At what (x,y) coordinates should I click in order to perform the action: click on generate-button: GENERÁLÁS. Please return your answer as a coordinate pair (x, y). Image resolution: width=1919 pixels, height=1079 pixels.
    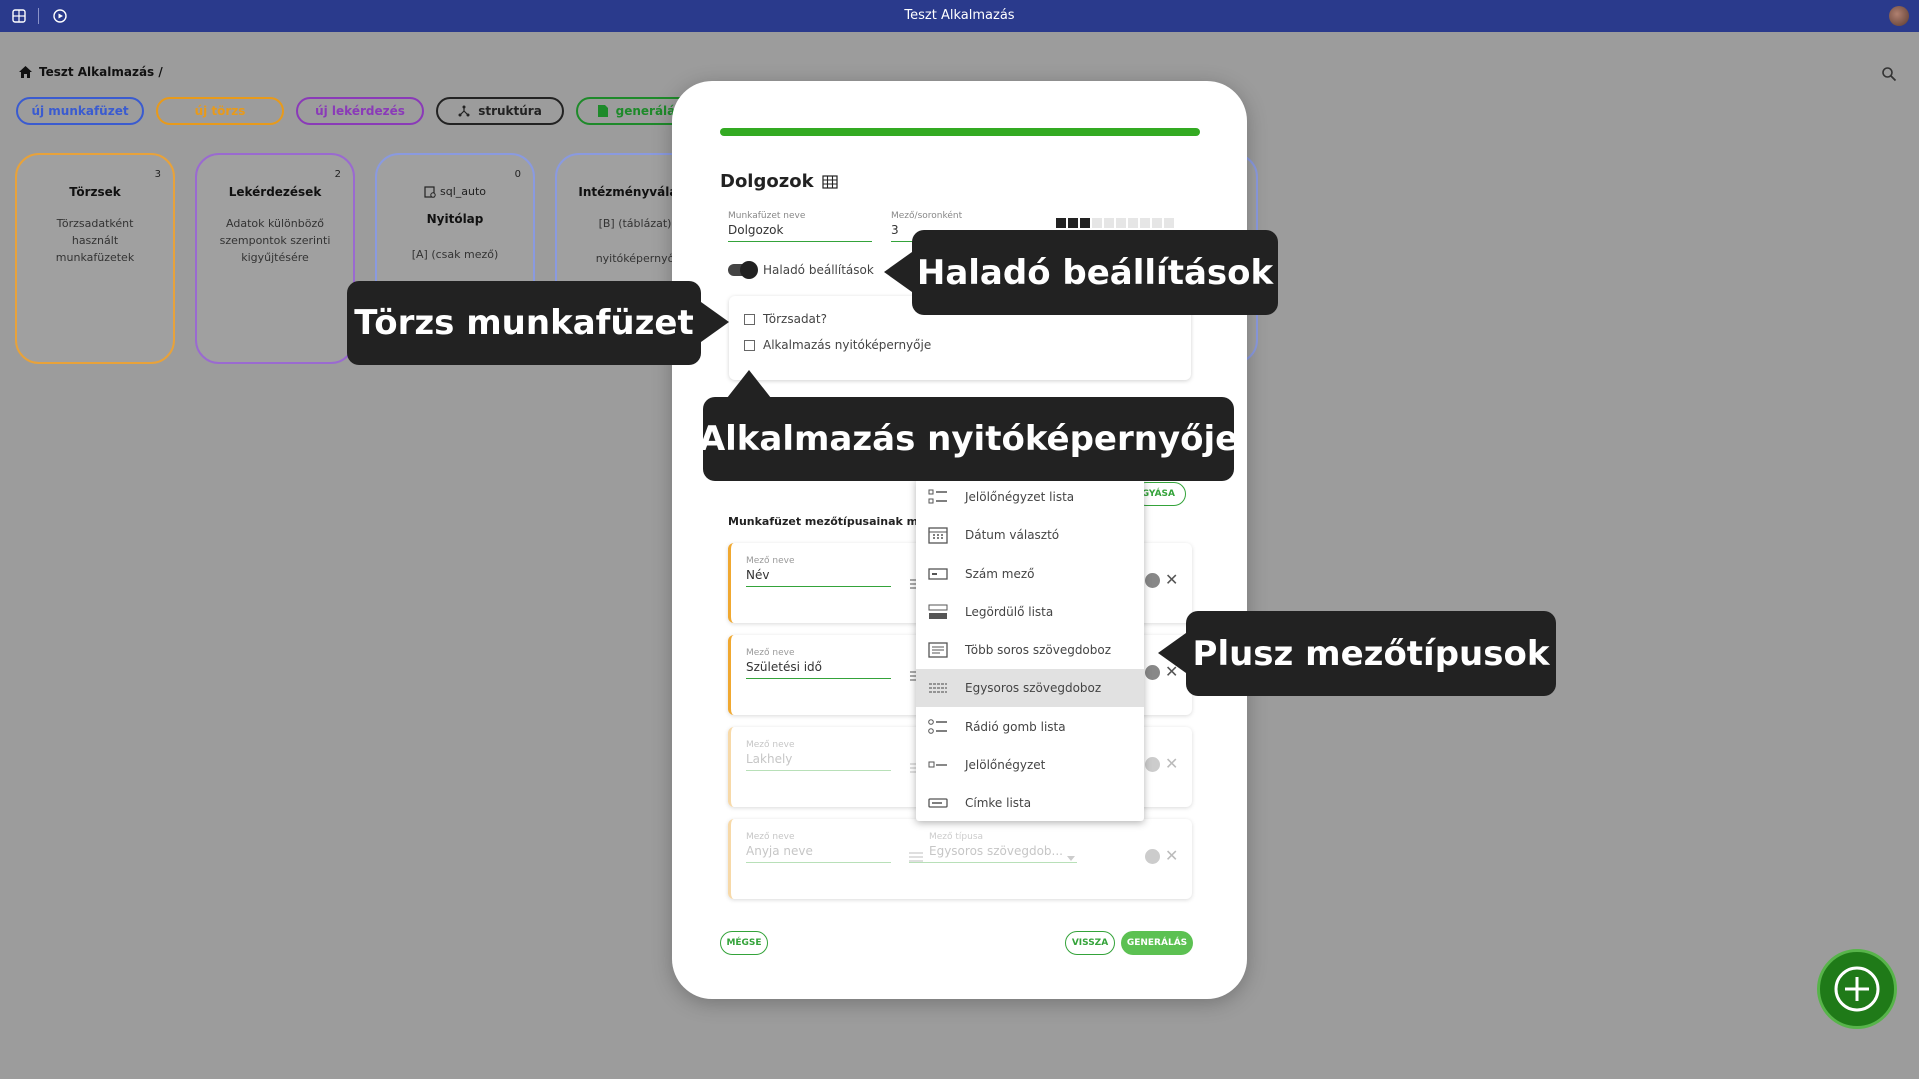
    Looking at the image, I should click on (1157, 943).